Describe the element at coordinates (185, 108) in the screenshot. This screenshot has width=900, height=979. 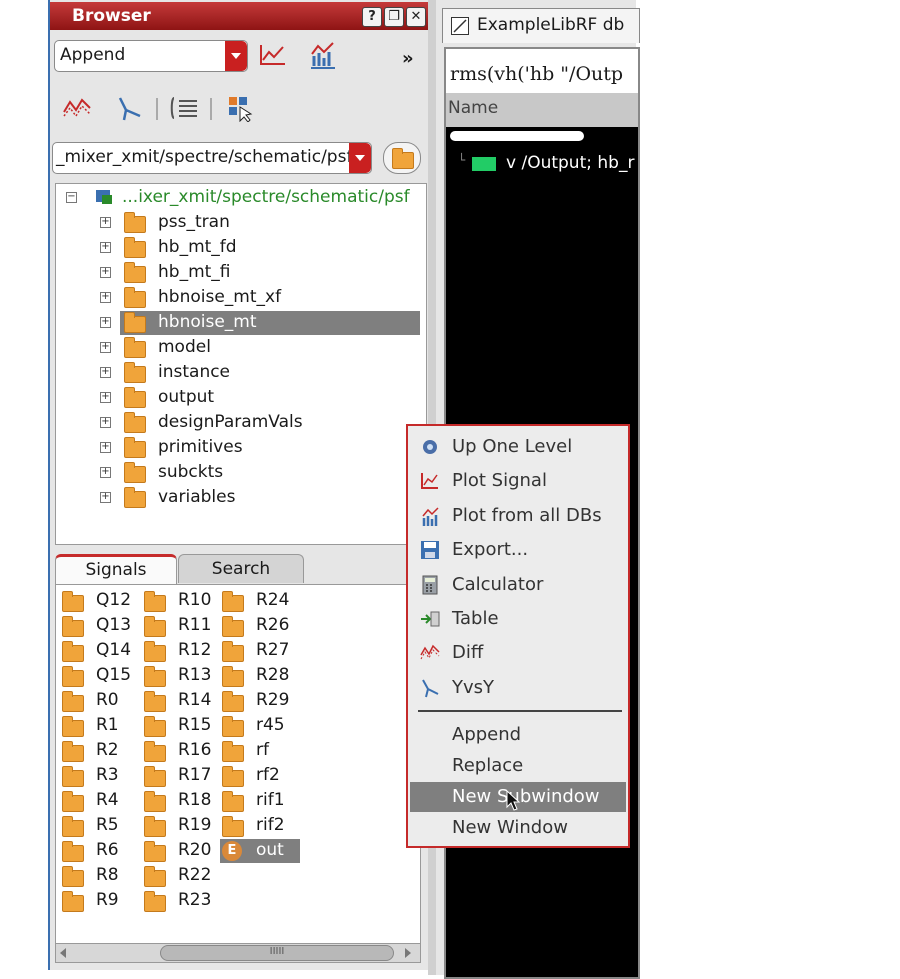
I see `list-view-icon` at that location.